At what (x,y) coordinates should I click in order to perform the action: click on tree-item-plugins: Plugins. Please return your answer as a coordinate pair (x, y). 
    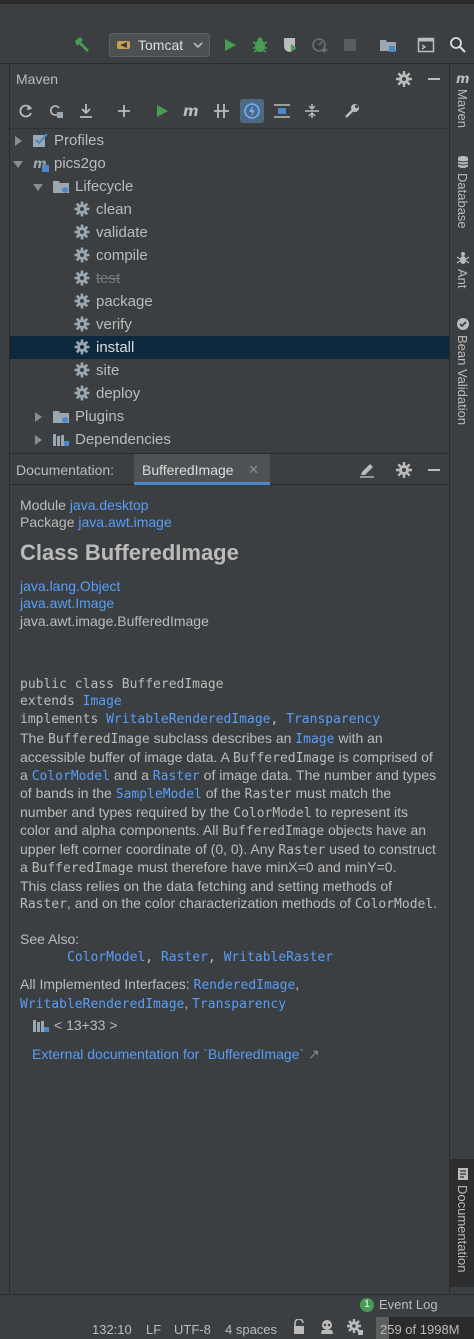
    Looking at the image, I should click on (229, 416).